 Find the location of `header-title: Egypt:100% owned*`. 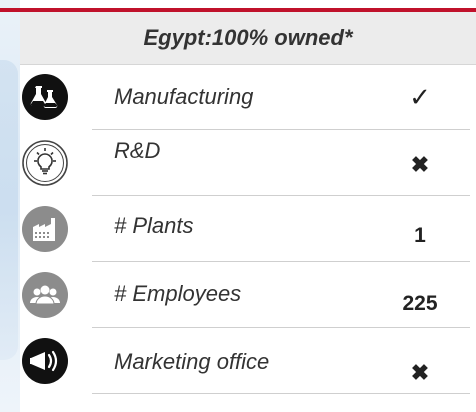

header-title: Egypt:100% owned* is located at coordinates (248, 37).